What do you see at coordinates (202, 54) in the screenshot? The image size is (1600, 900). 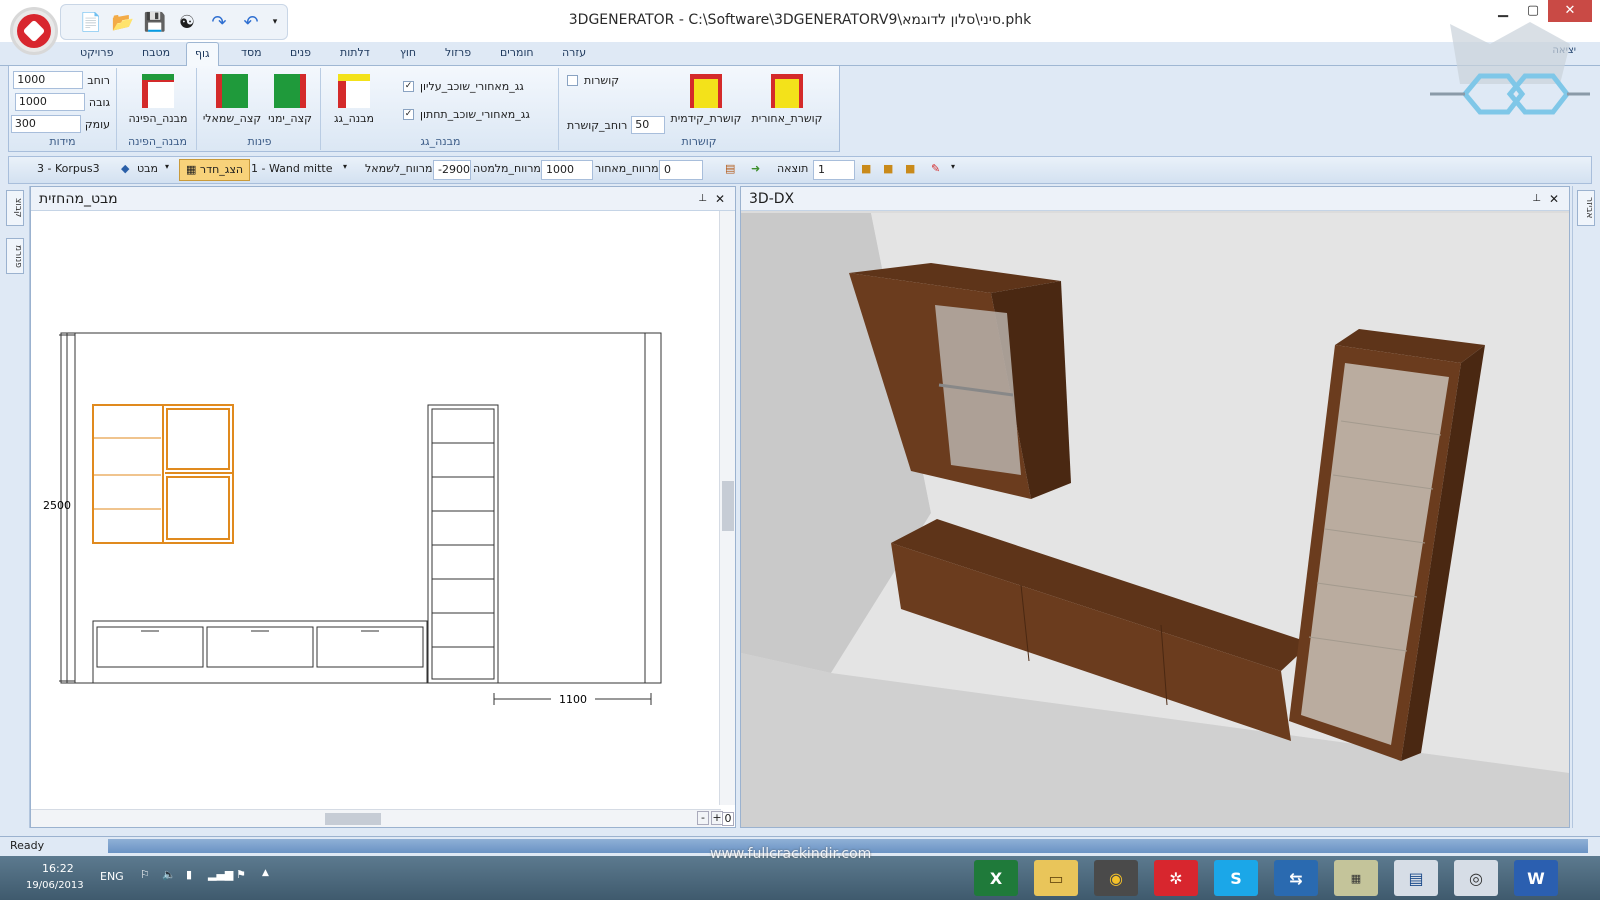 I see `tab-body: גוף` at bounding box center [202, 54].